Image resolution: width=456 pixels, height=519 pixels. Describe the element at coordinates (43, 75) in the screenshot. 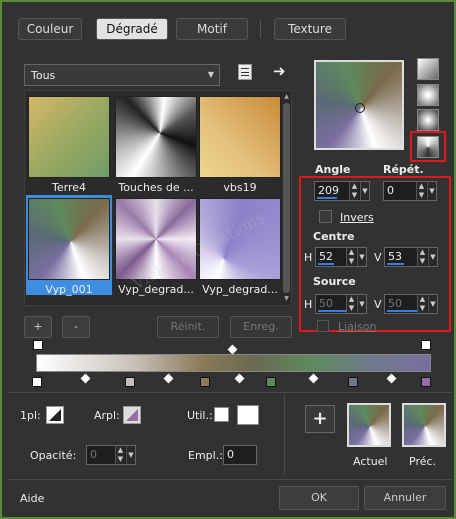

I see `category-value: Tous` at that location.